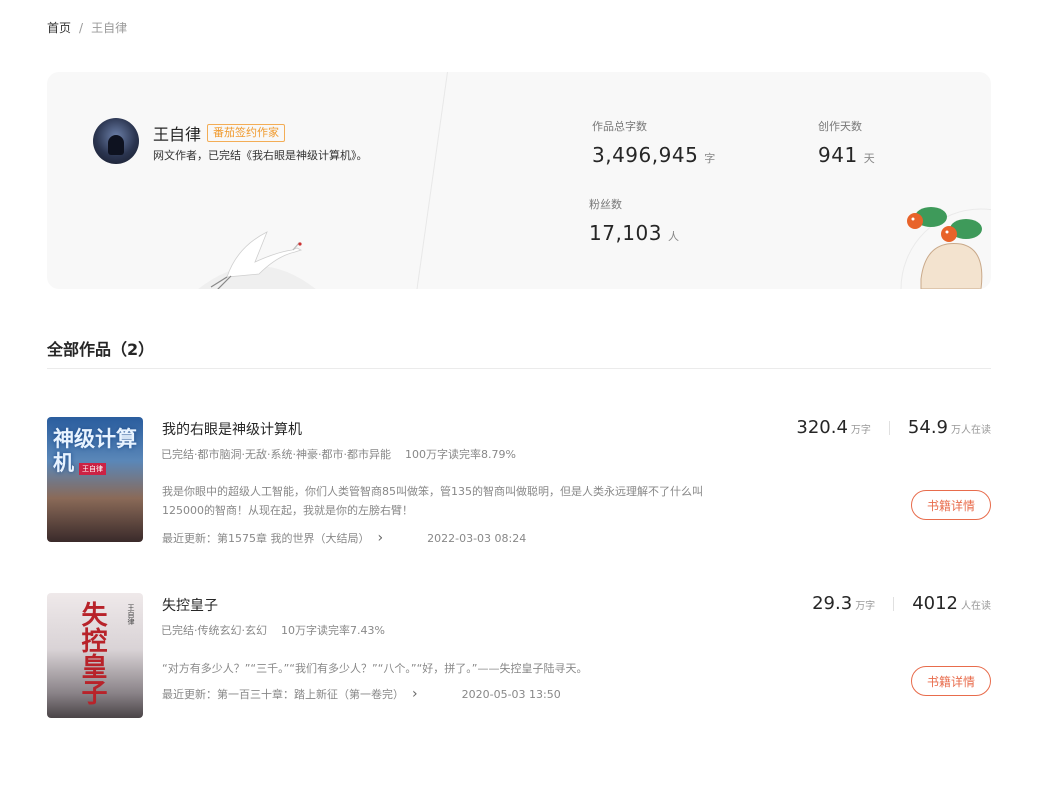 The image size is (1064, 796). What do you see at coordinates (935, 603) in the screenshot?
I see `book-readers: 4012` at bounding box center [935, 603].